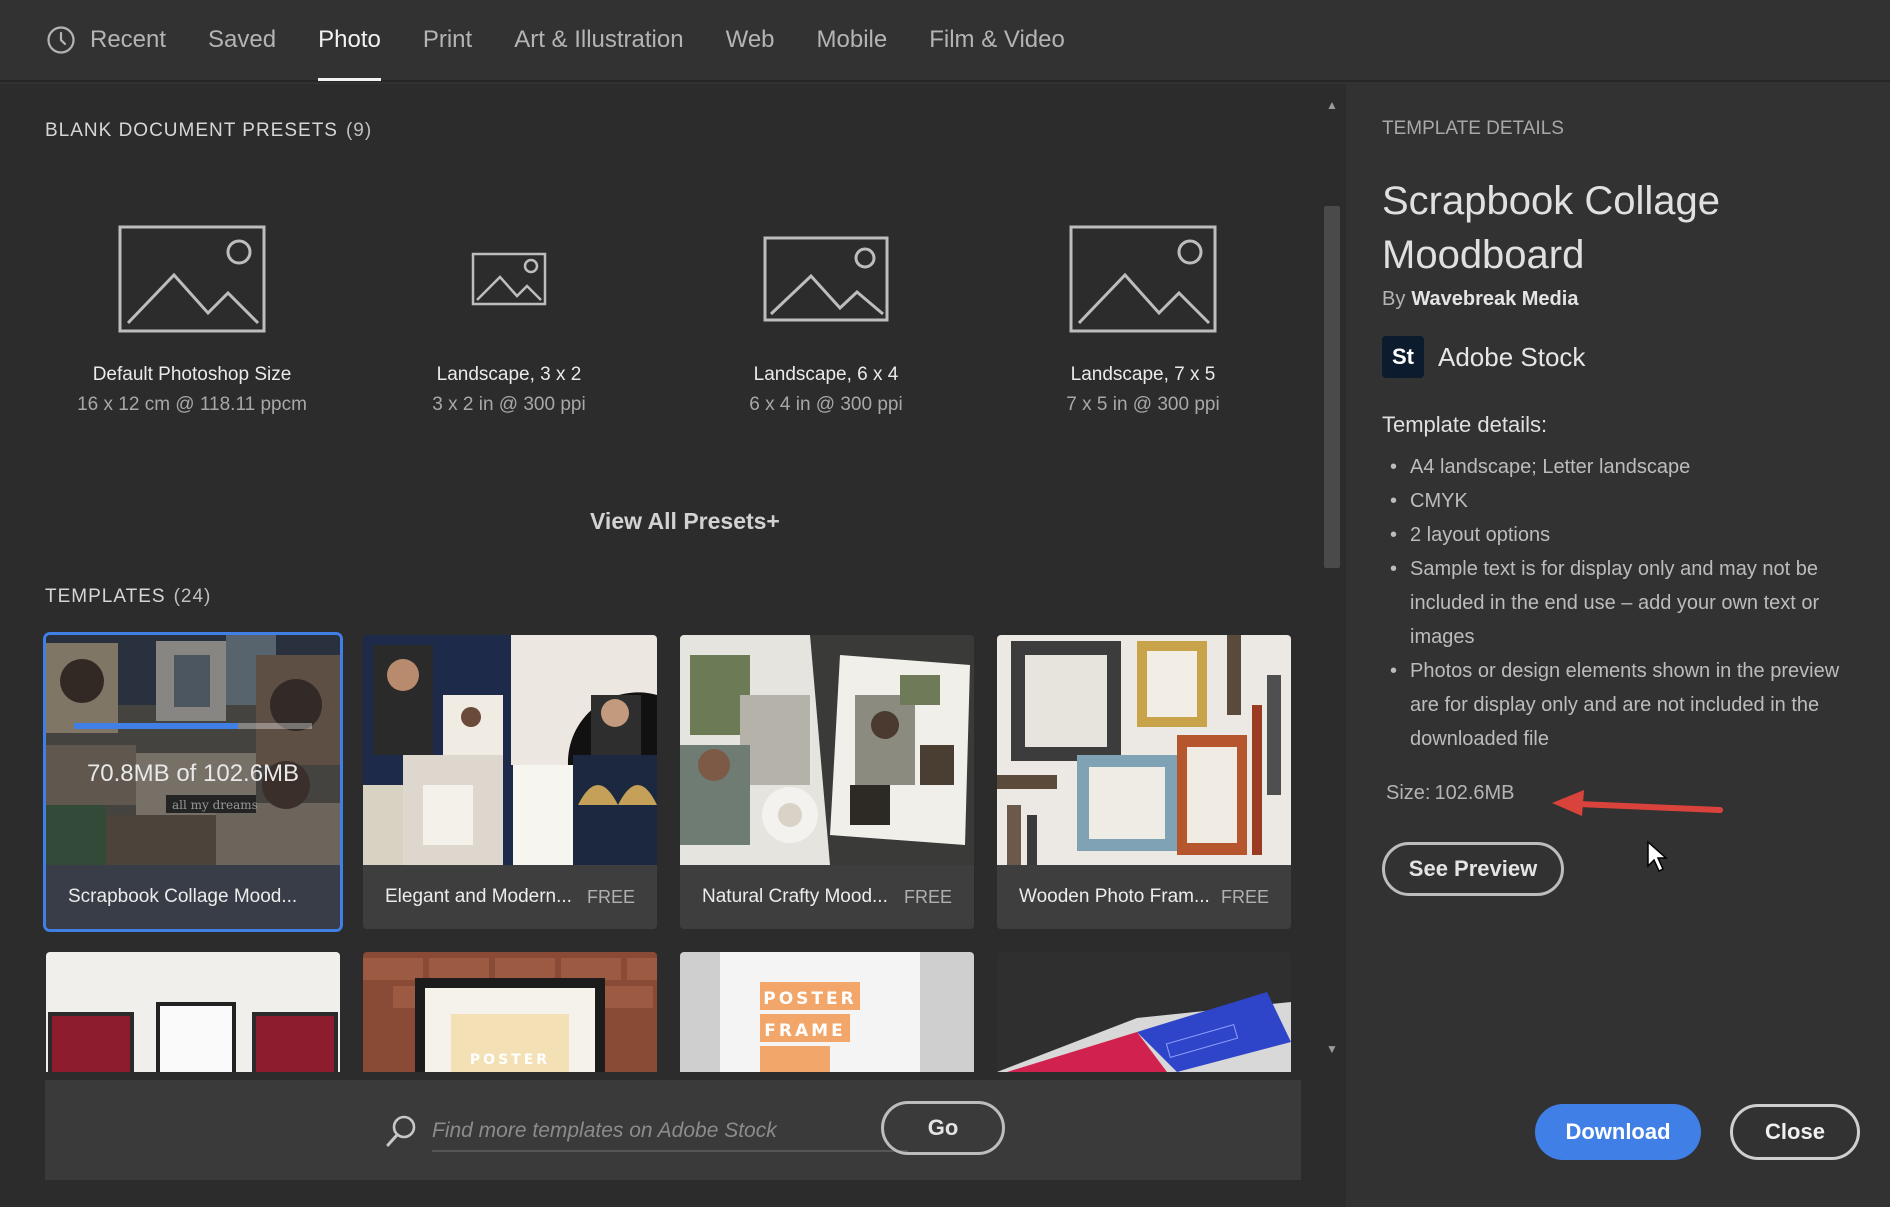 The image size is (1890, 1207). I want to click on templates-heading: TEMPLATES (24), so click(128, 597).